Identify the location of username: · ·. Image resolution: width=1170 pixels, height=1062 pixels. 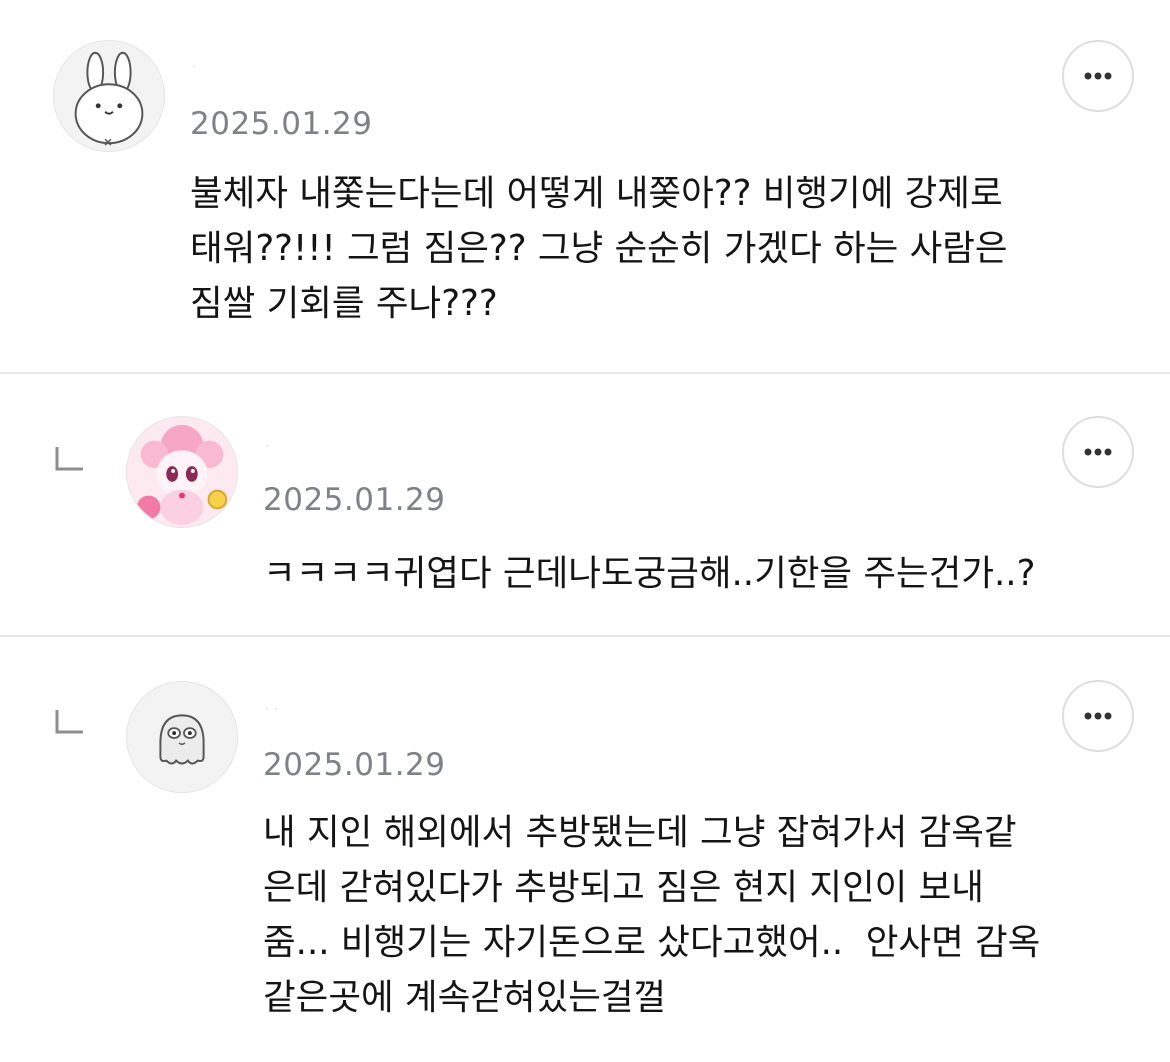
(271, 710).